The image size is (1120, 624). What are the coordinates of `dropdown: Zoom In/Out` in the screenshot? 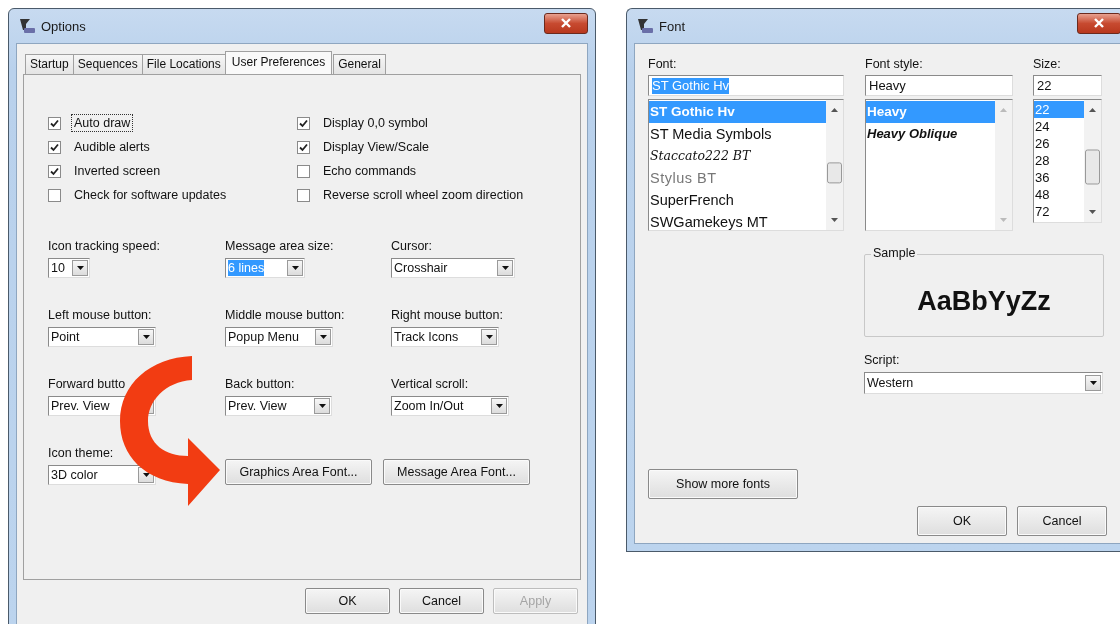 It's located at (450, 406).